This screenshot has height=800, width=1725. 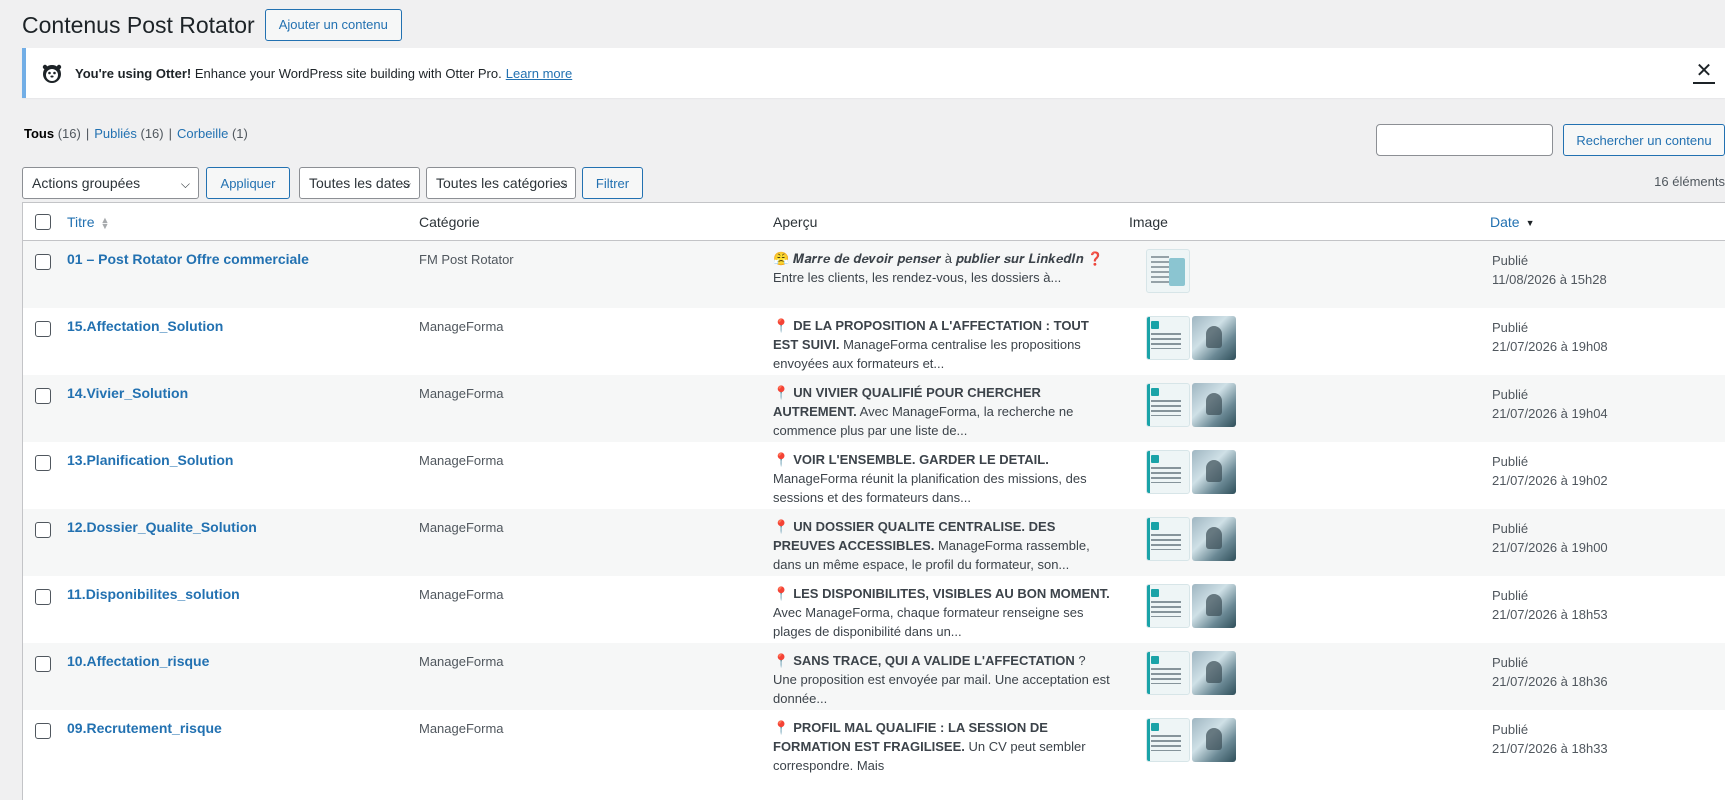 I want to click on row-date: Publié 21/07/2026 à 19h04, so click(x=1550, y=404).